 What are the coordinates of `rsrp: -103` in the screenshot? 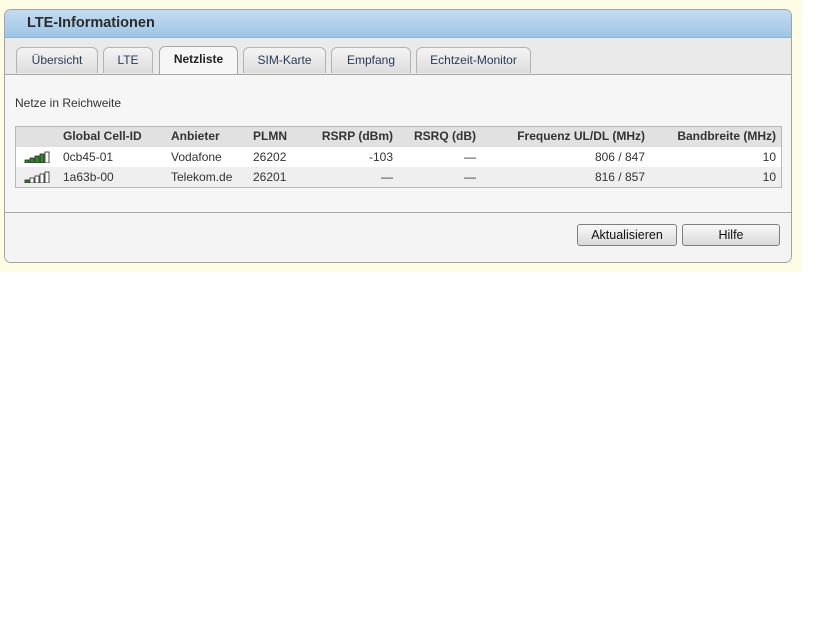 It's located at (380, 157).